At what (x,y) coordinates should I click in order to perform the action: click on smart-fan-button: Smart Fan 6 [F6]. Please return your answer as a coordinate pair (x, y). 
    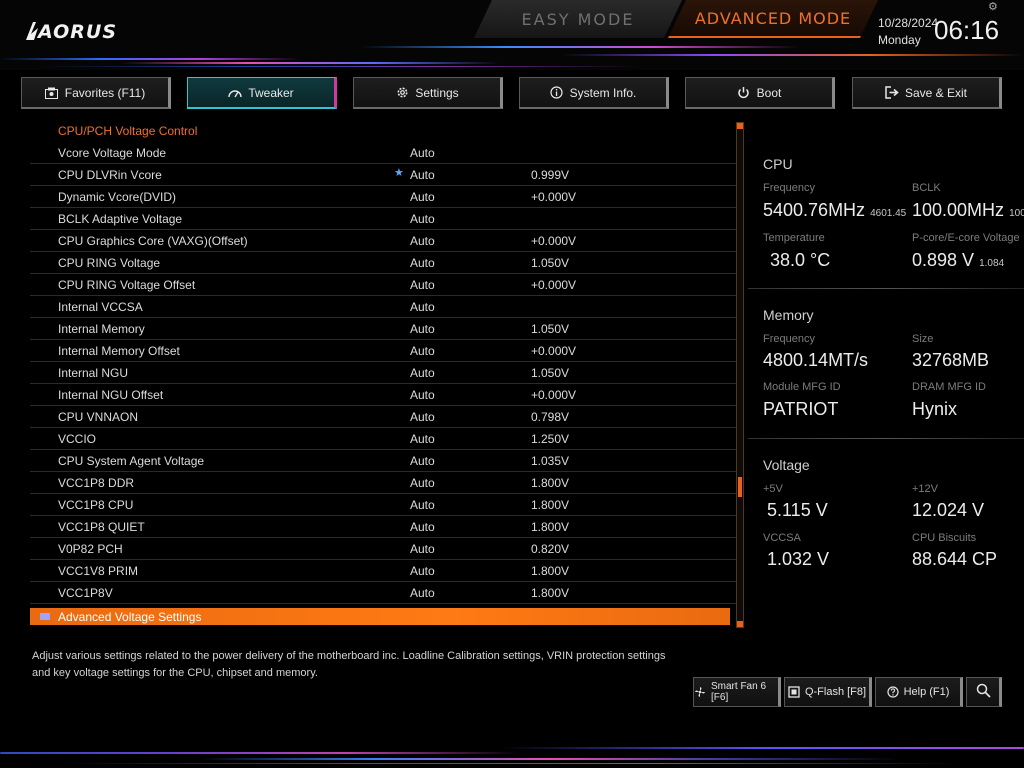
    Looking at the image, I should click on (737, 692).